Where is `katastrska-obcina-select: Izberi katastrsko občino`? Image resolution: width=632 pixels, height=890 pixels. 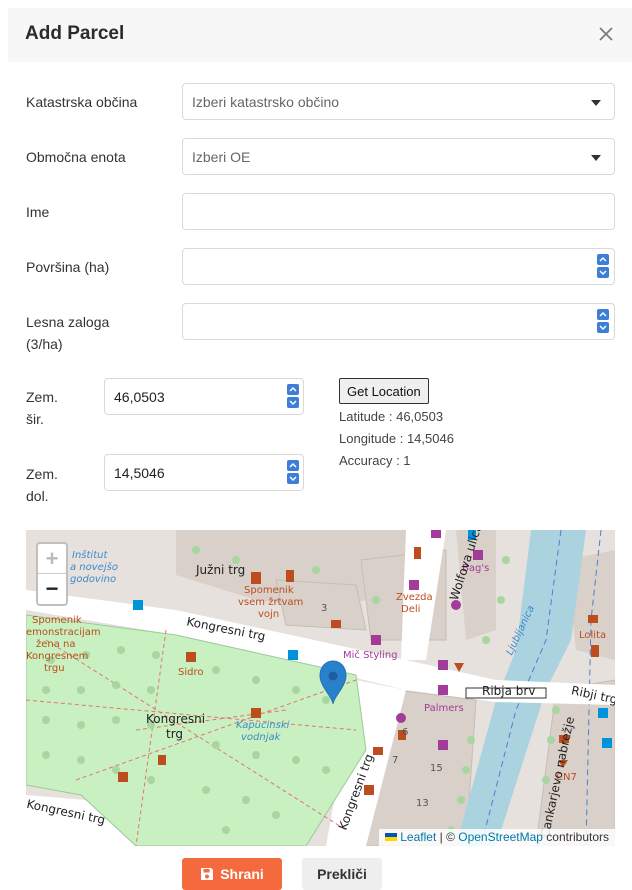 katastrska-obcina-select: Izberi katastrsko občino is located at coordinates (398, 101).